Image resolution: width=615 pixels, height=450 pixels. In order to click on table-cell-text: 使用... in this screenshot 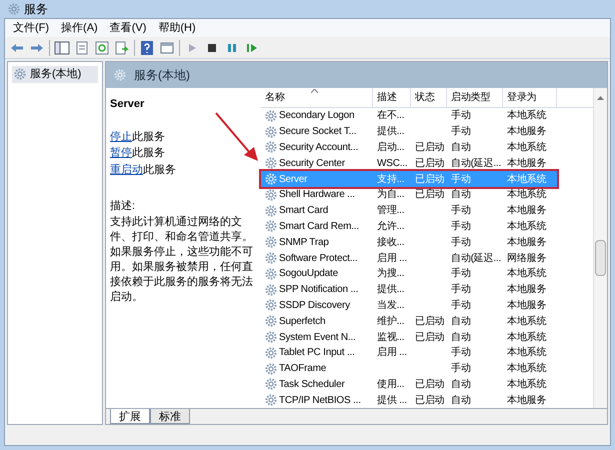, I will do `click(390, 385)`.